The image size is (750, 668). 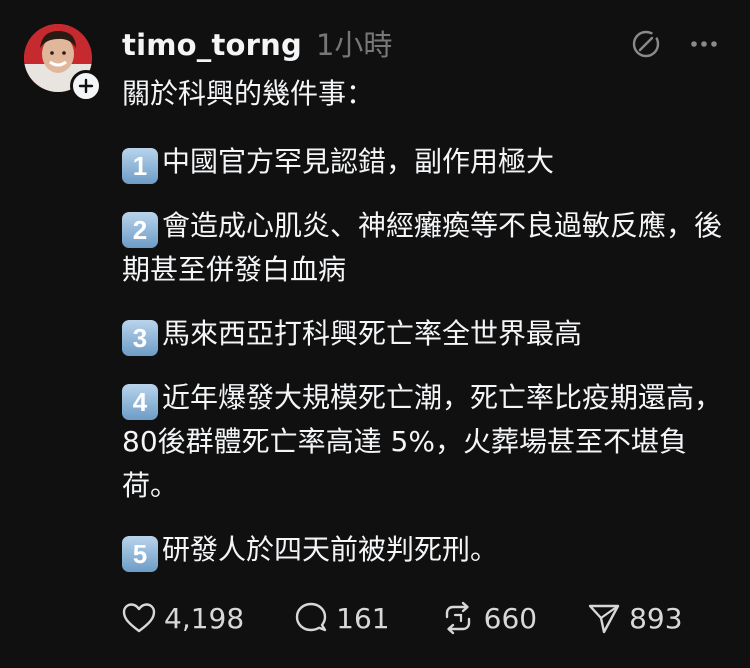 I want to click on number-badge: 4, so click(x=140, y=402).